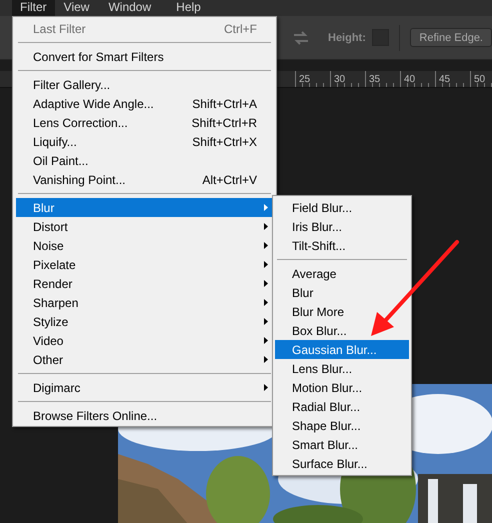 This screenshot has height=523, width=492. What do you see at coordinates (339, 79) in the screenshot?
I see `ruler-number: 30` at bounding box center [339, 79].